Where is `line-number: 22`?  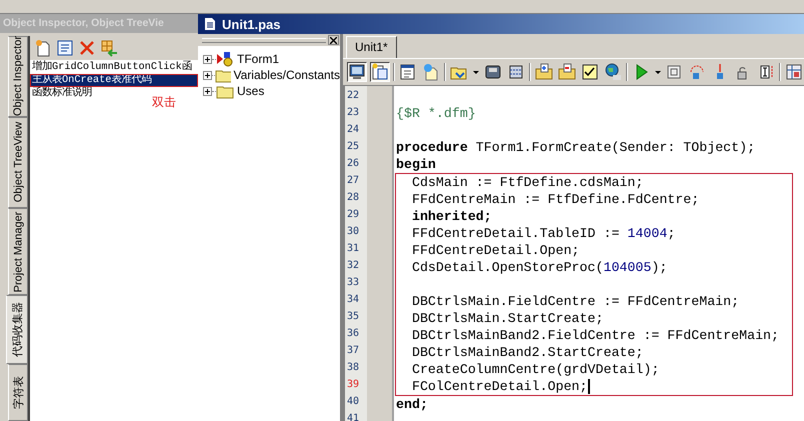 line-number: 22 is located at coordinates (353, 96).